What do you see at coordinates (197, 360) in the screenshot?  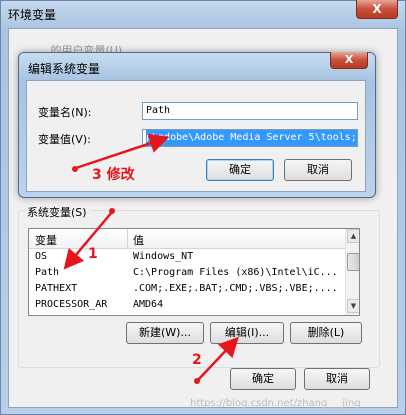 I see `annotation-step-2: 2` at bounding box center [197, 360].